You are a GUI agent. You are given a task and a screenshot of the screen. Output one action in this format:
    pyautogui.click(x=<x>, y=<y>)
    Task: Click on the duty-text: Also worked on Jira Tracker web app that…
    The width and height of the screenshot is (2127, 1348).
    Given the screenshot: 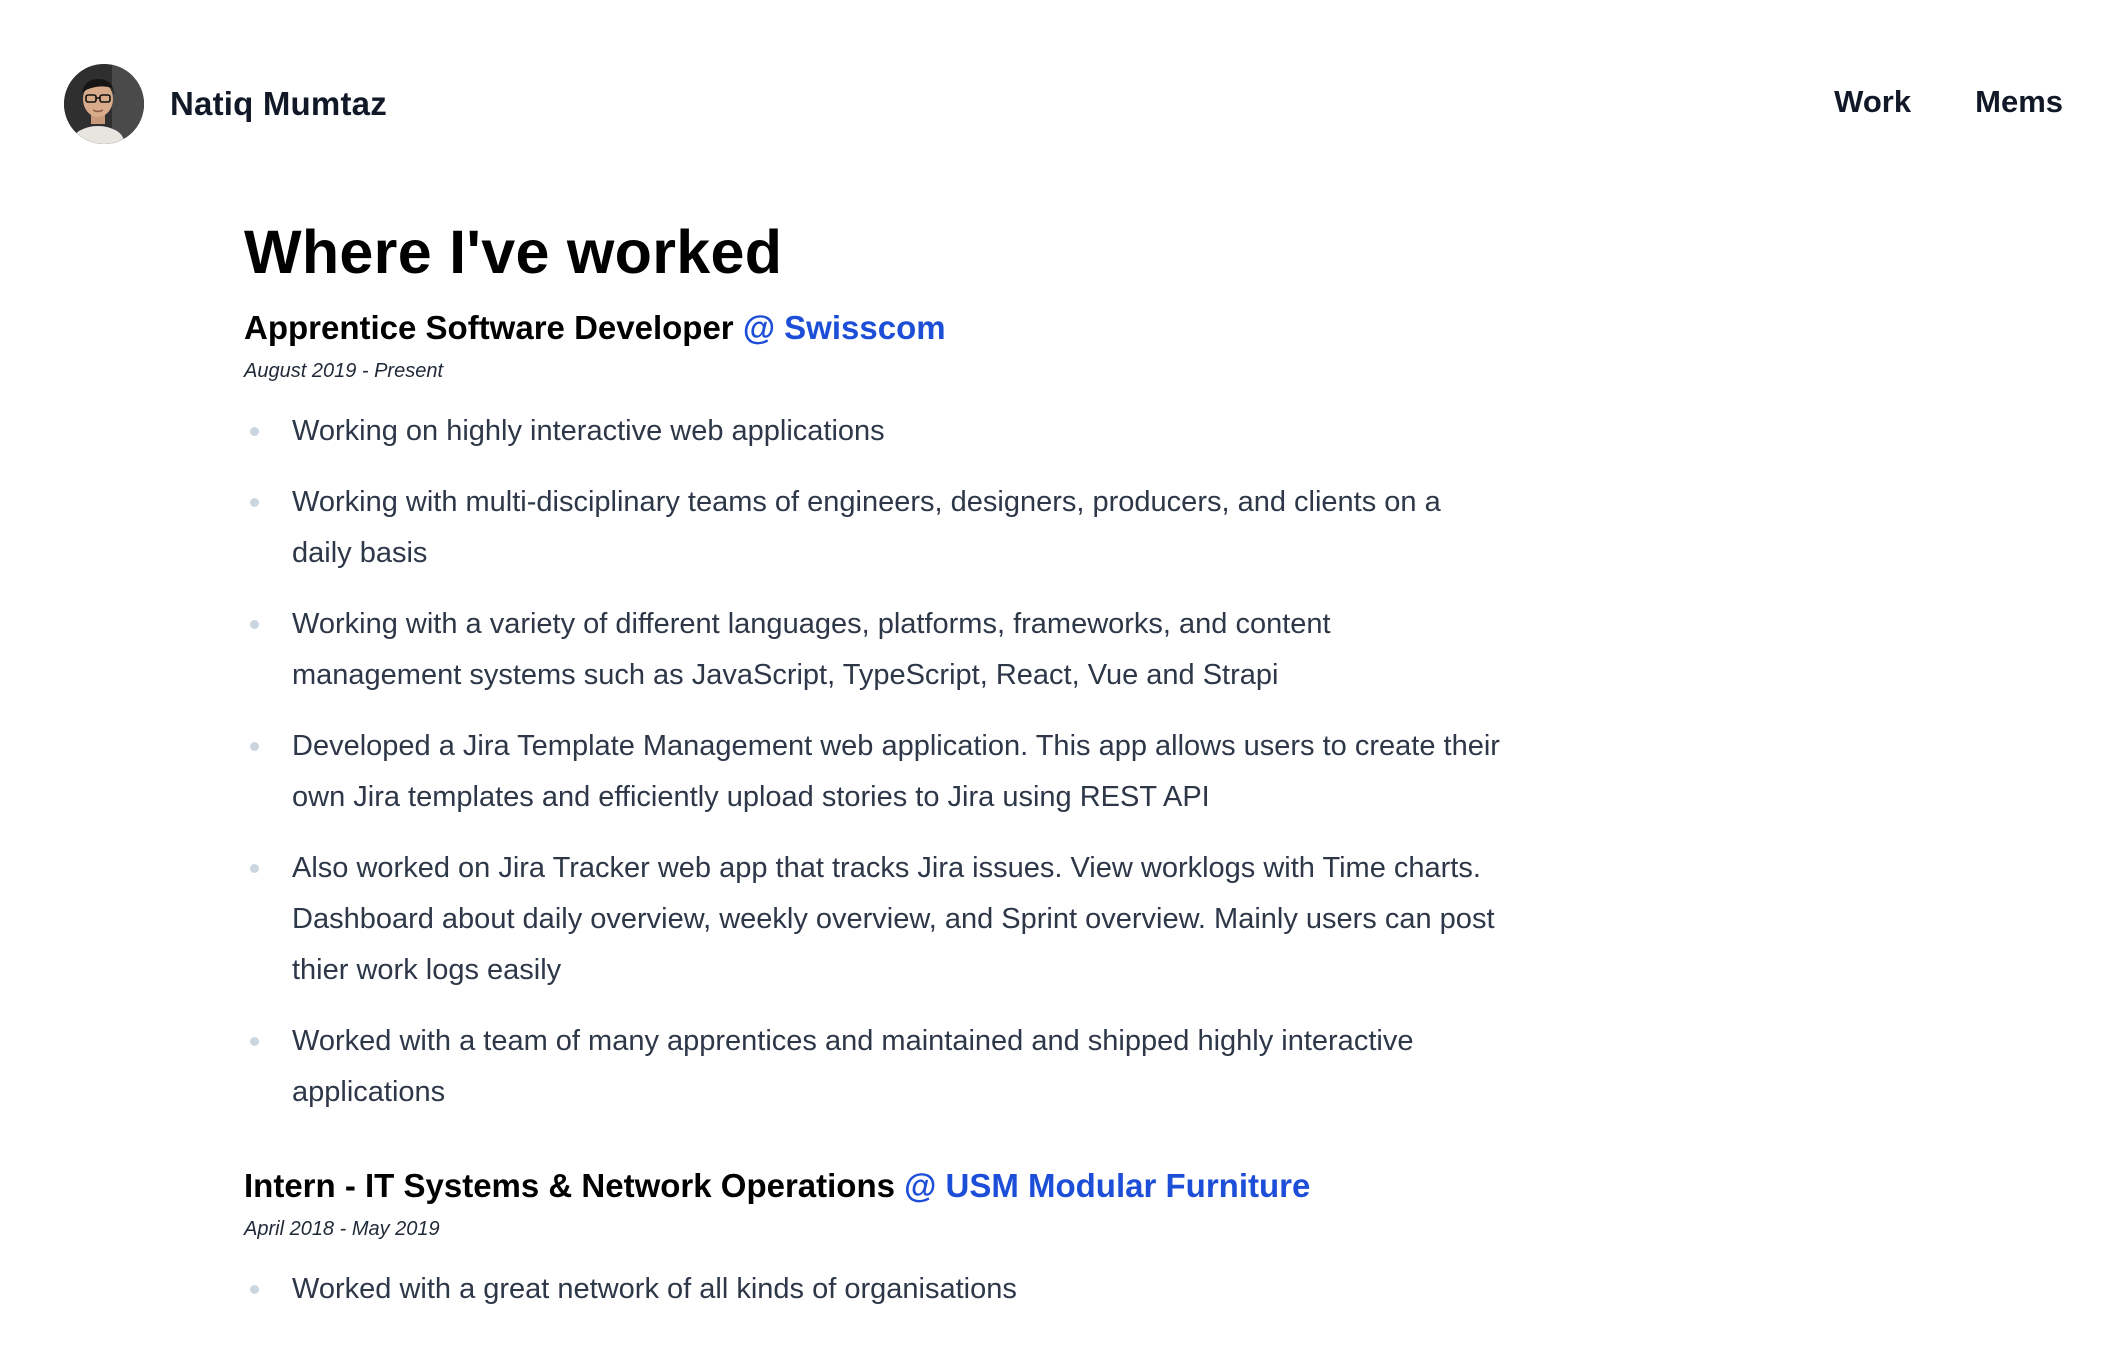 What is the action you would take?
    pyautogui.click(x=893, y=919)
    